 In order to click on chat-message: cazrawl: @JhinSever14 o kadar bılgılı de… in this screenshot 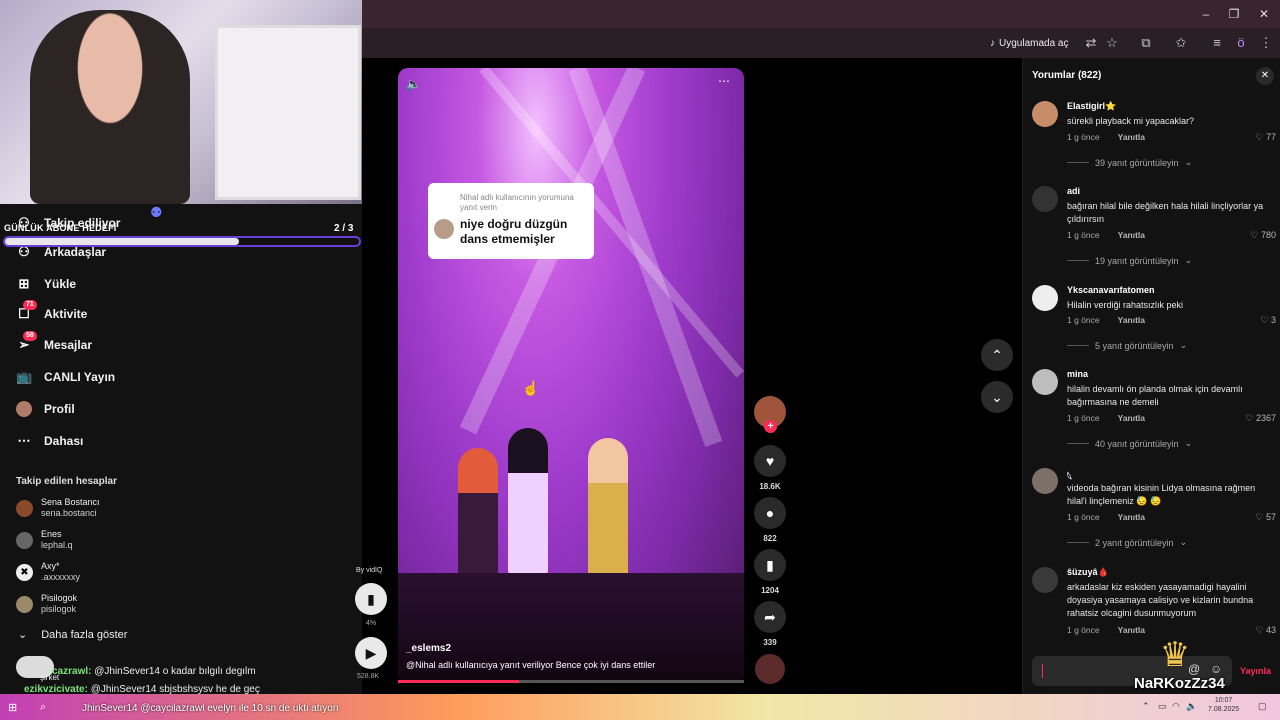, I will do `click(130, 671)`.